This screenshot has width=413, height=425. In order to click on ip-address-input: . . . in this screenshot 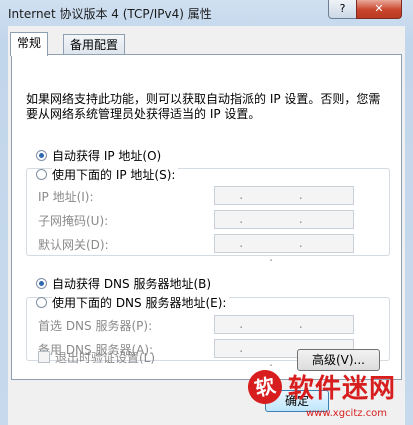, I will do `click(284, 201)`.